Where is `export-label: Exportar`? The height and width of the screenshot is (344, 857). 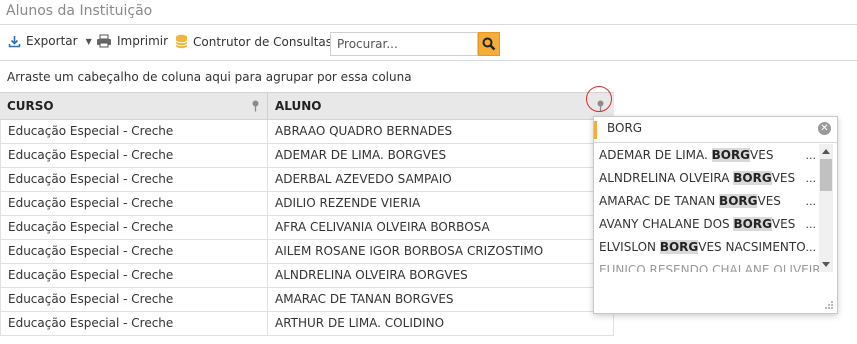
export-label: Exportar is located at coordinates (52, 41).